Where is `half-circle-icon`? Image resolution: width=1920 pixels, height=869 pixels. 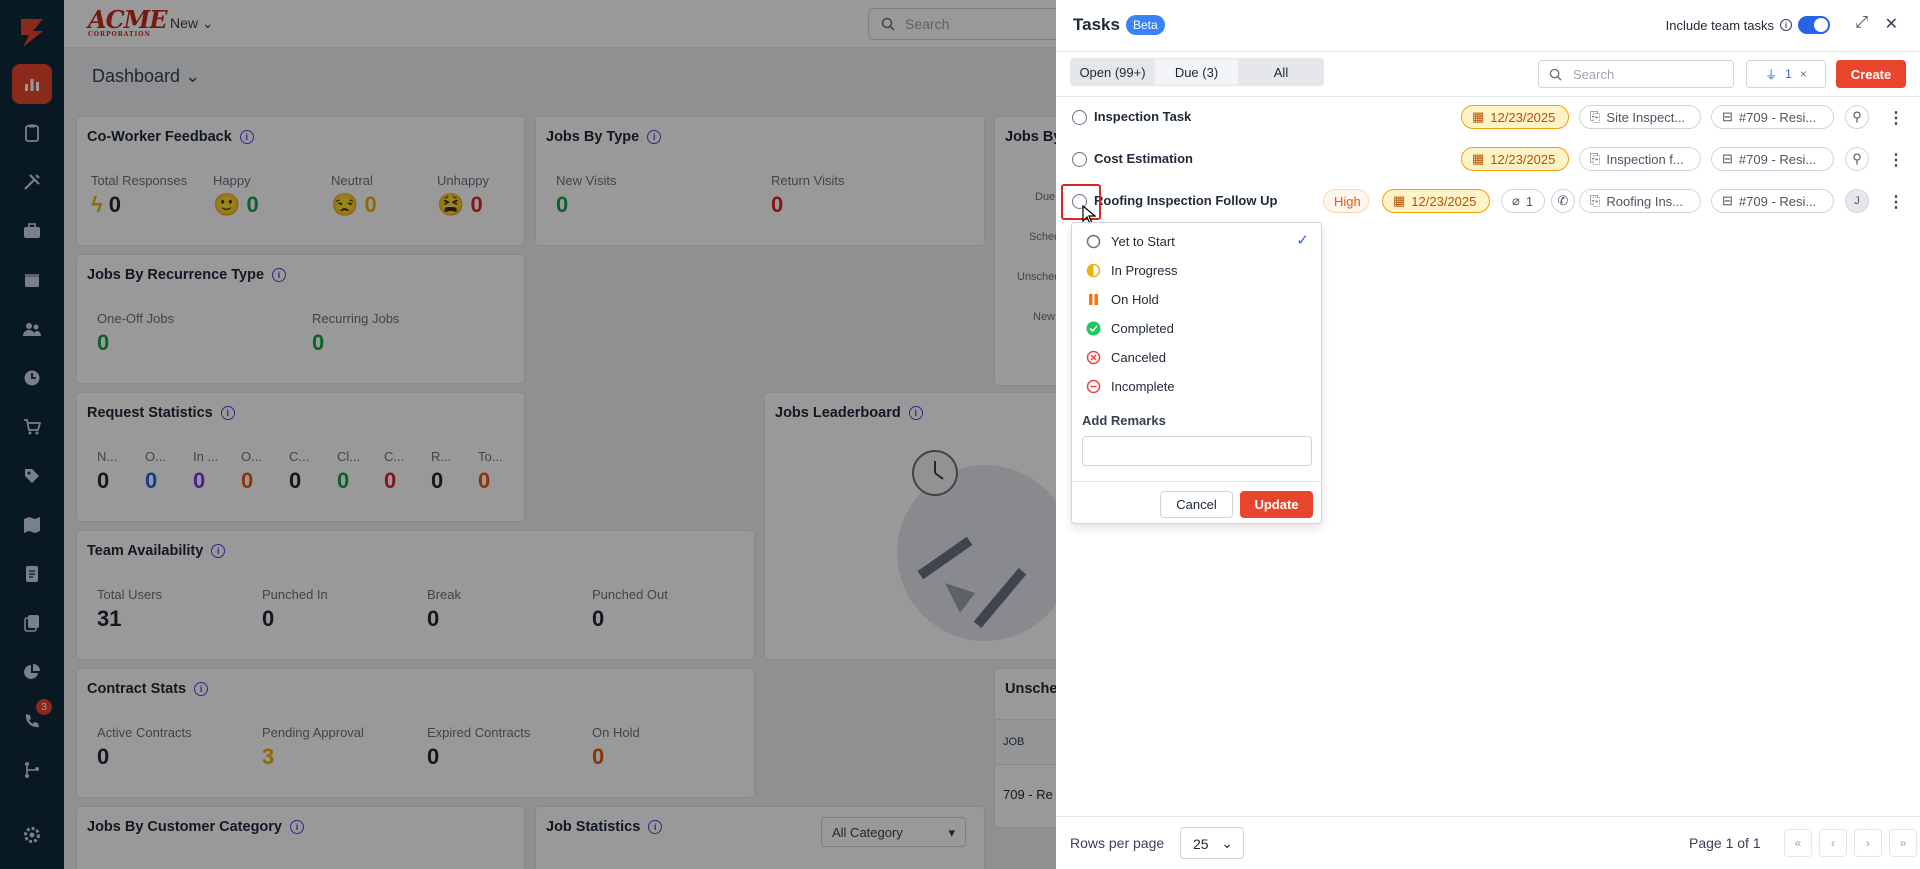 half-circle-icon is located at coordinates (1093, 270).